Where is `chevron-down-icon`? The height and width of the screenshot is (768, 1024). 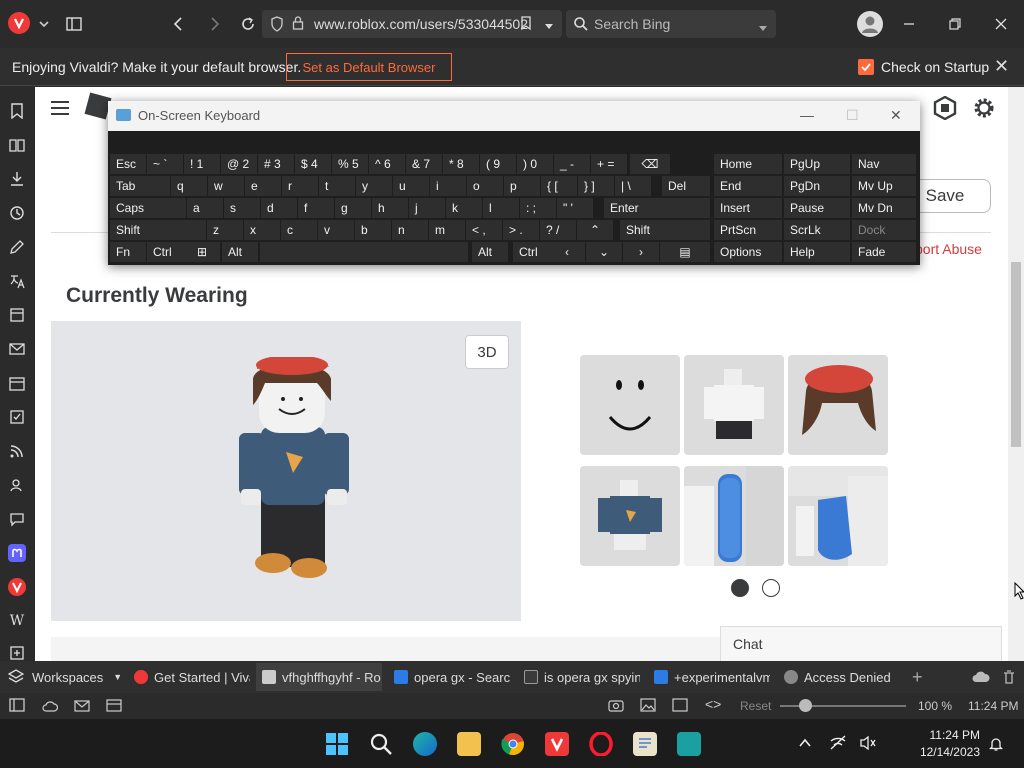 chevron-down-icon is located at coordinates (44, 24).